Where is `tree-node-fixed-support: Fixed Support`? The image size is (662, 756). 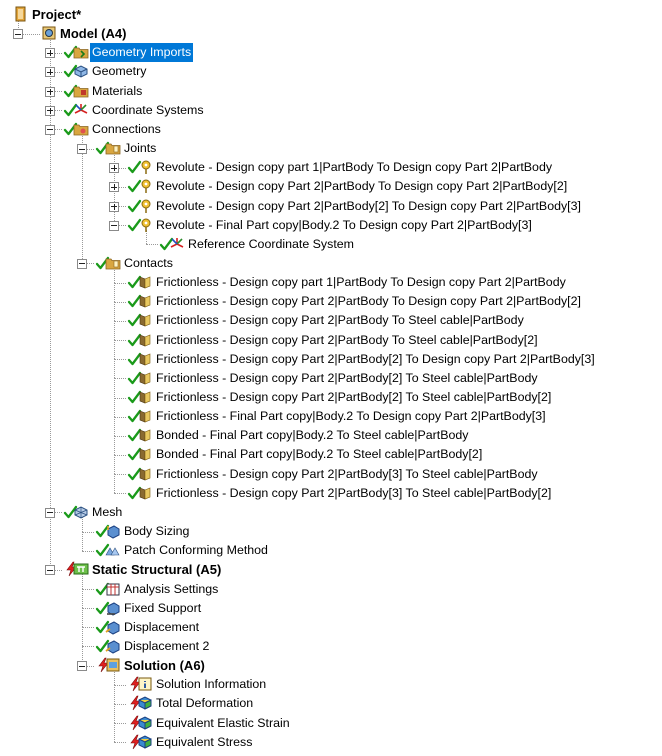
tree-node-fixed-support: Fixed Support is located at coordinates (331, 608).